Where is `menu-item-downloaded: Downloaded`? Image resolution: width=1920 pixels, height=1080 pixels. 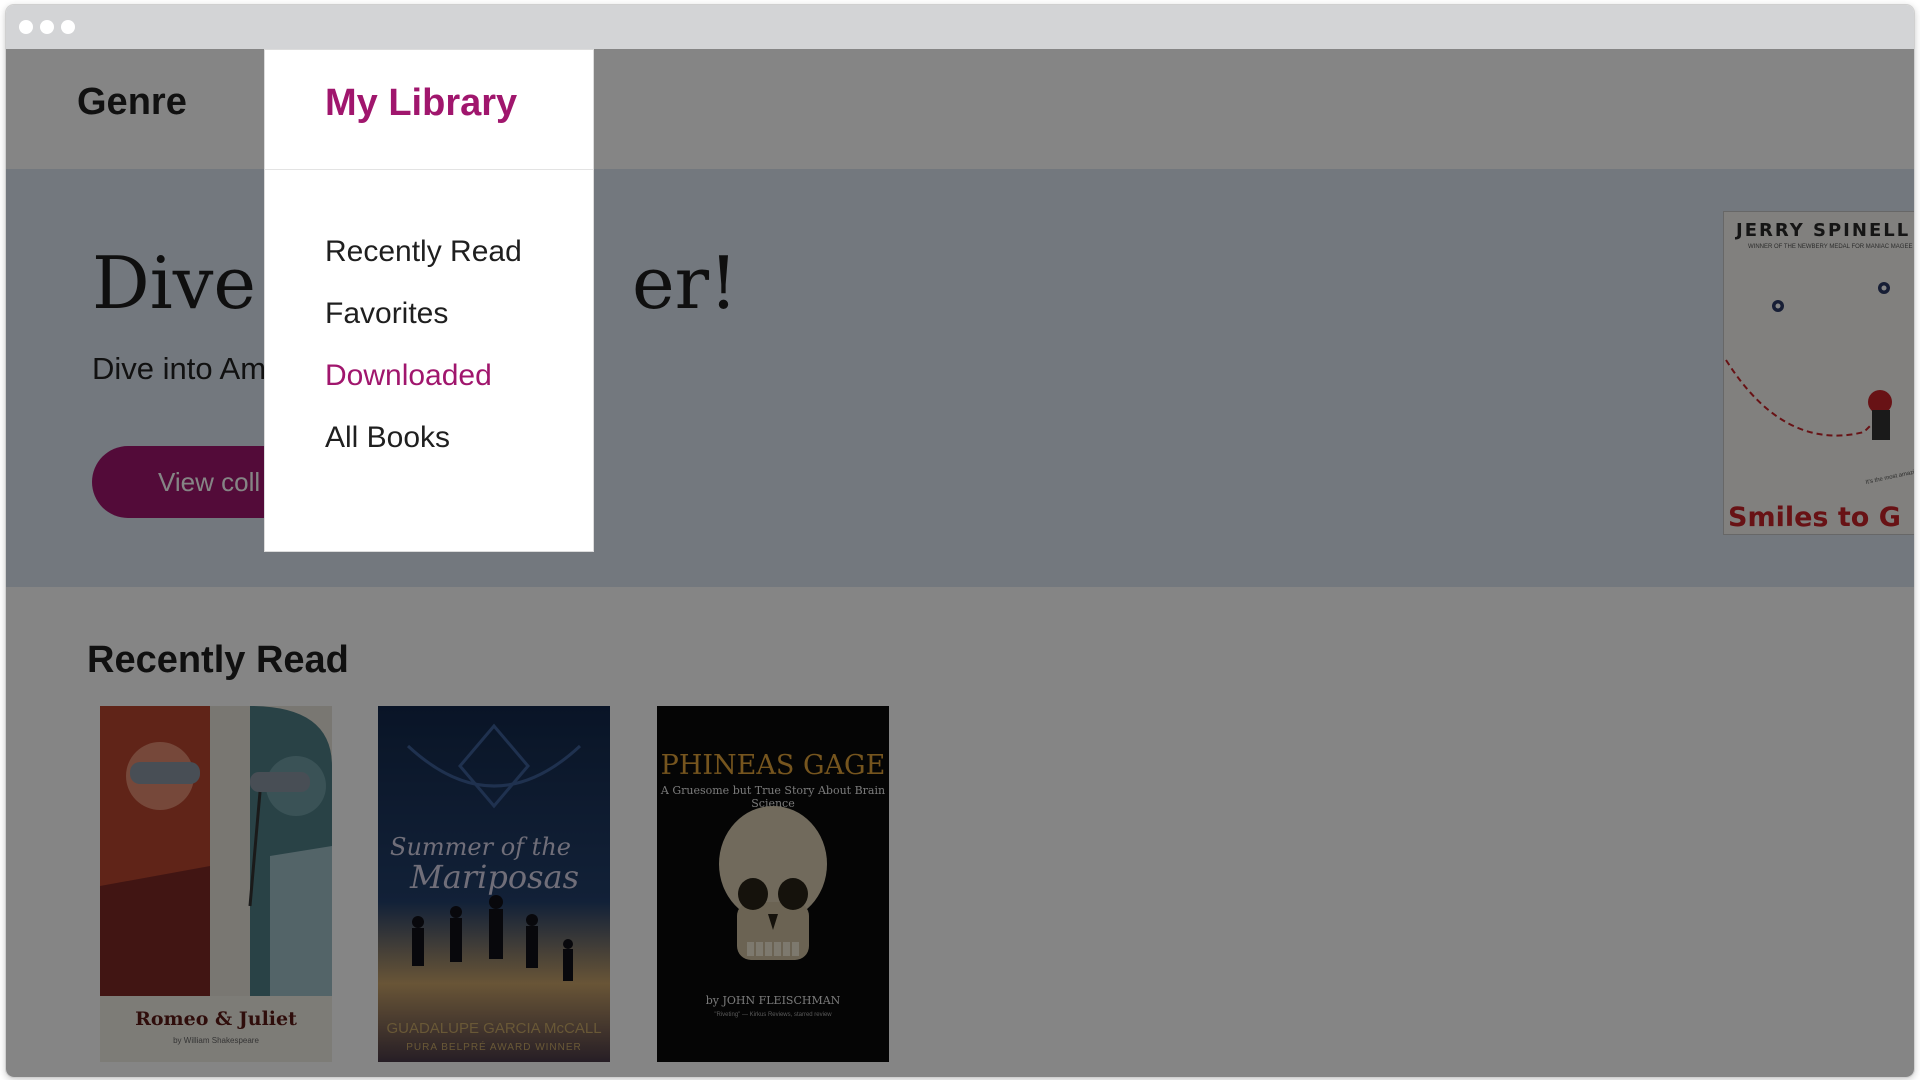 menu-item-downloaded: Downloaded is located at coordinates (423, 387).